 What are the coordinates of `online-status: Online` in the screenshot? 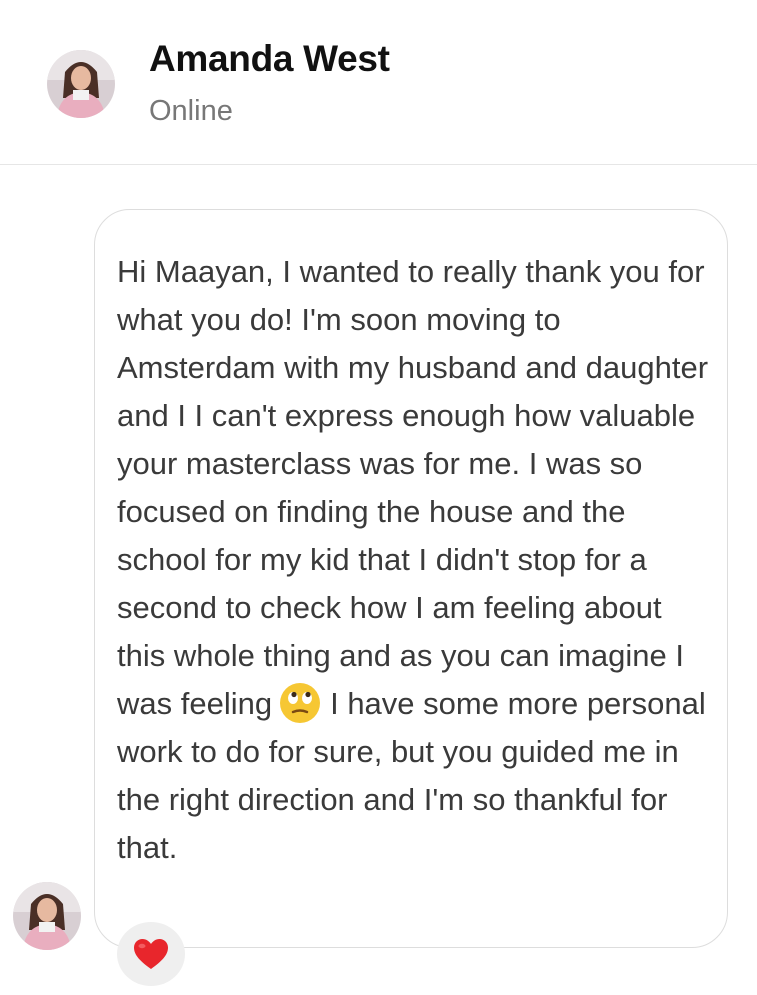 It's located at (191, 111).